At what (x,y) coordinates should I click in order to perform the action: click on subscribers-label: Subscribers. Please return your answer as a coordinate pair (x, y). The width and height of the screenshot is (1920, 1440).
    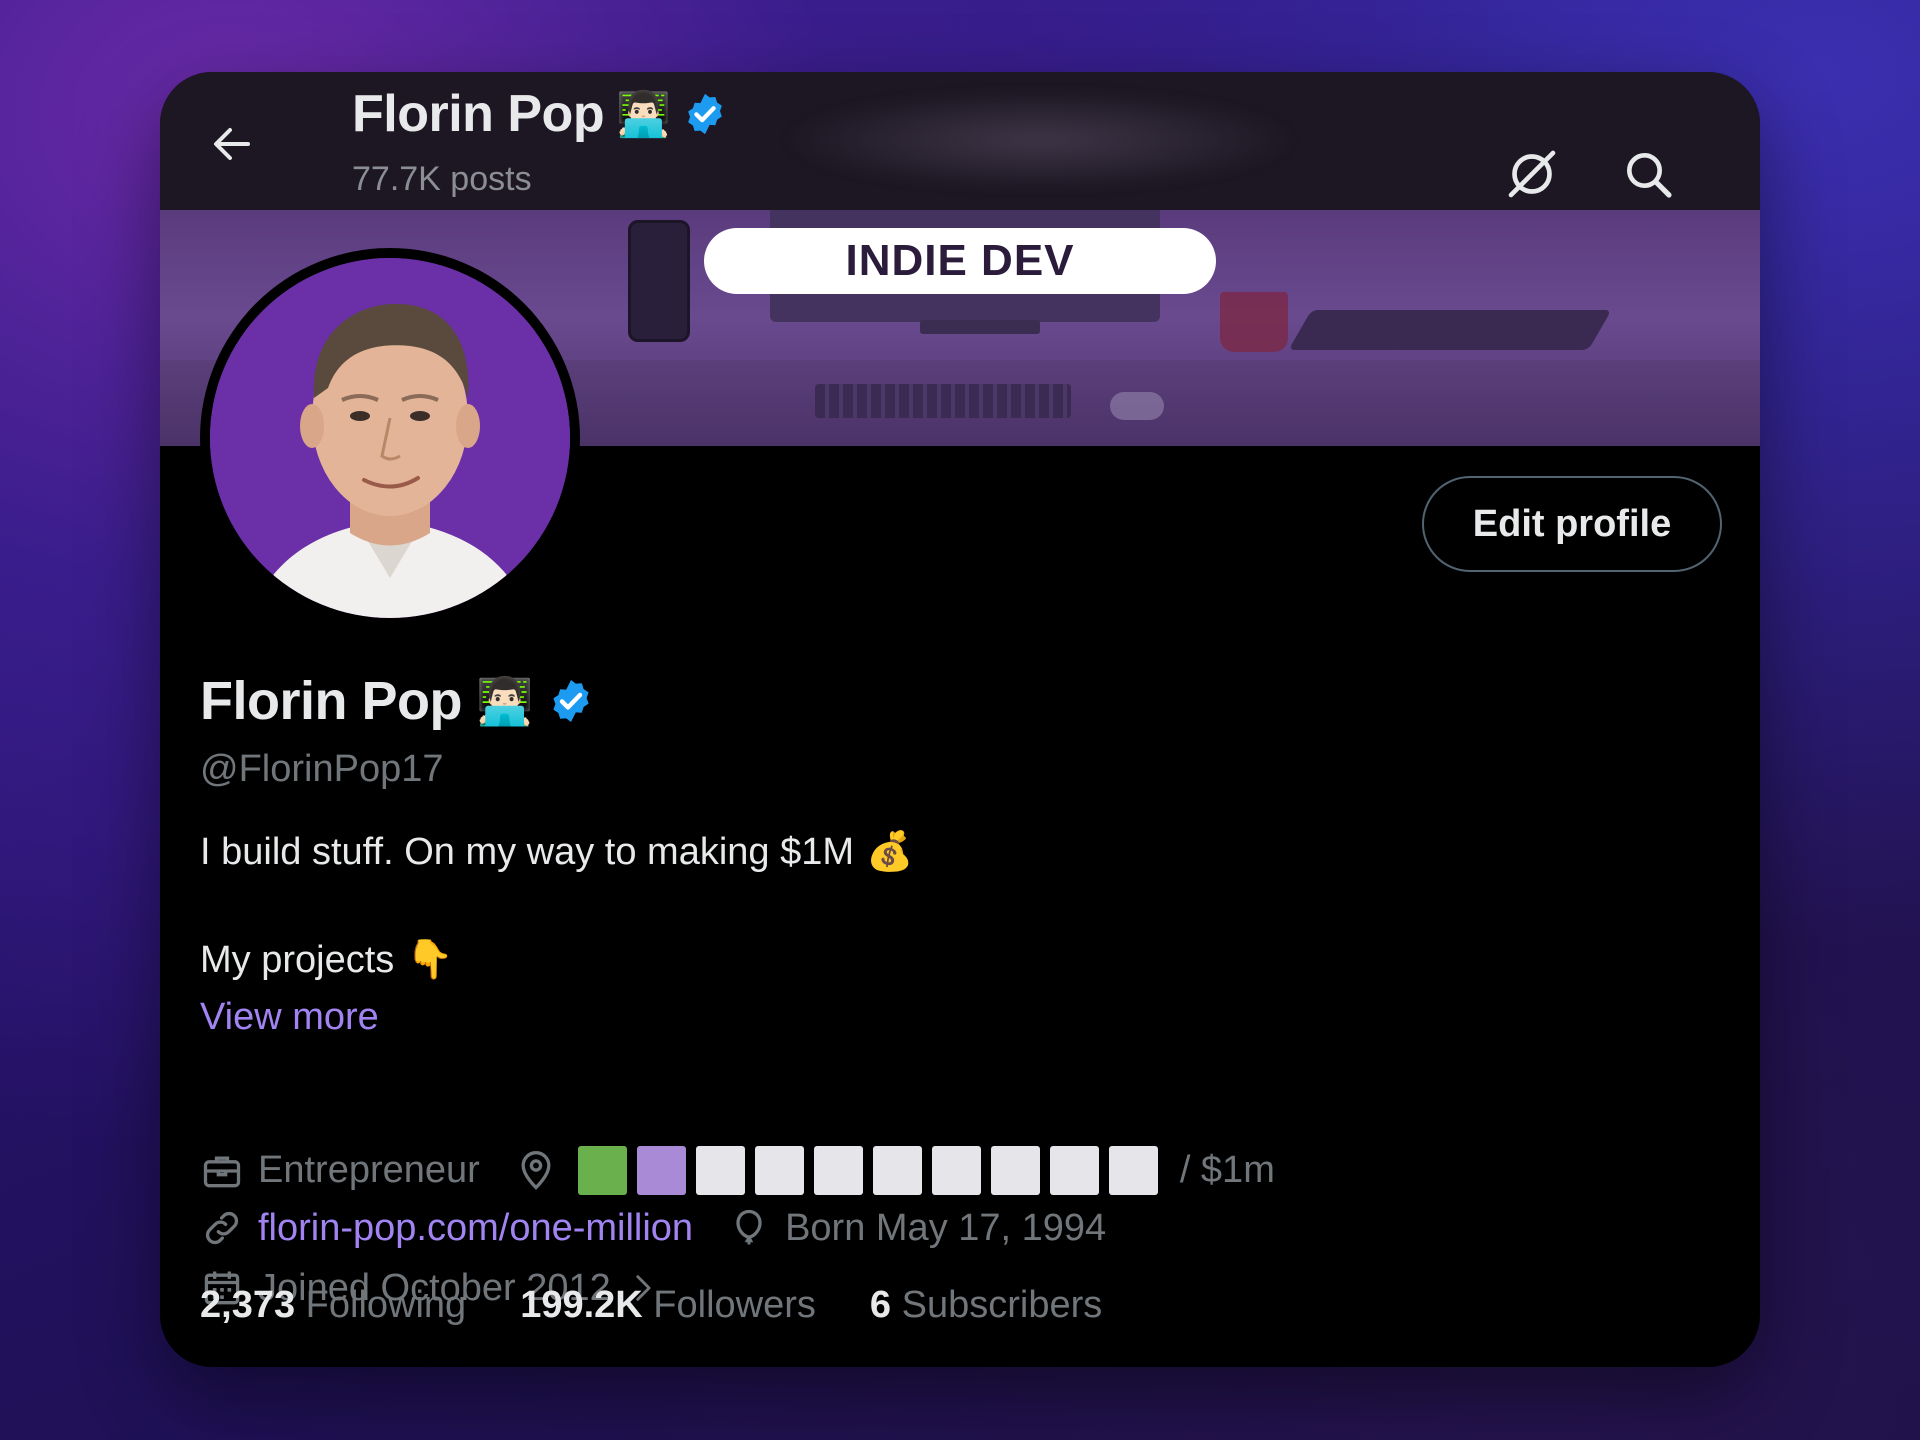
    Looking at the image, I should click on (1002, 1305).